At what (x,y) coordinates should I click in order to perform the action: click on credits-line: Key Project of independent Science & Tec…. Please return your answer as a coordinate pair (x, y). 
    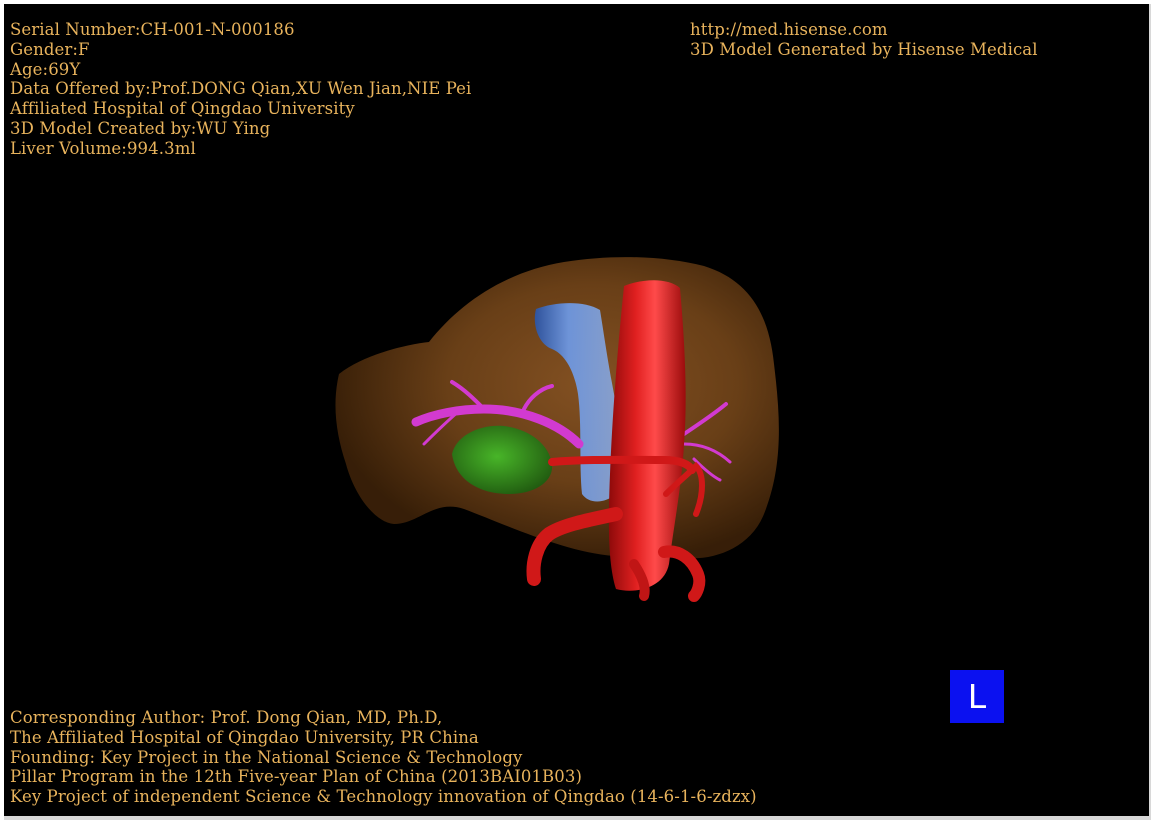
    Looking at the image, I should click on (383, 797).